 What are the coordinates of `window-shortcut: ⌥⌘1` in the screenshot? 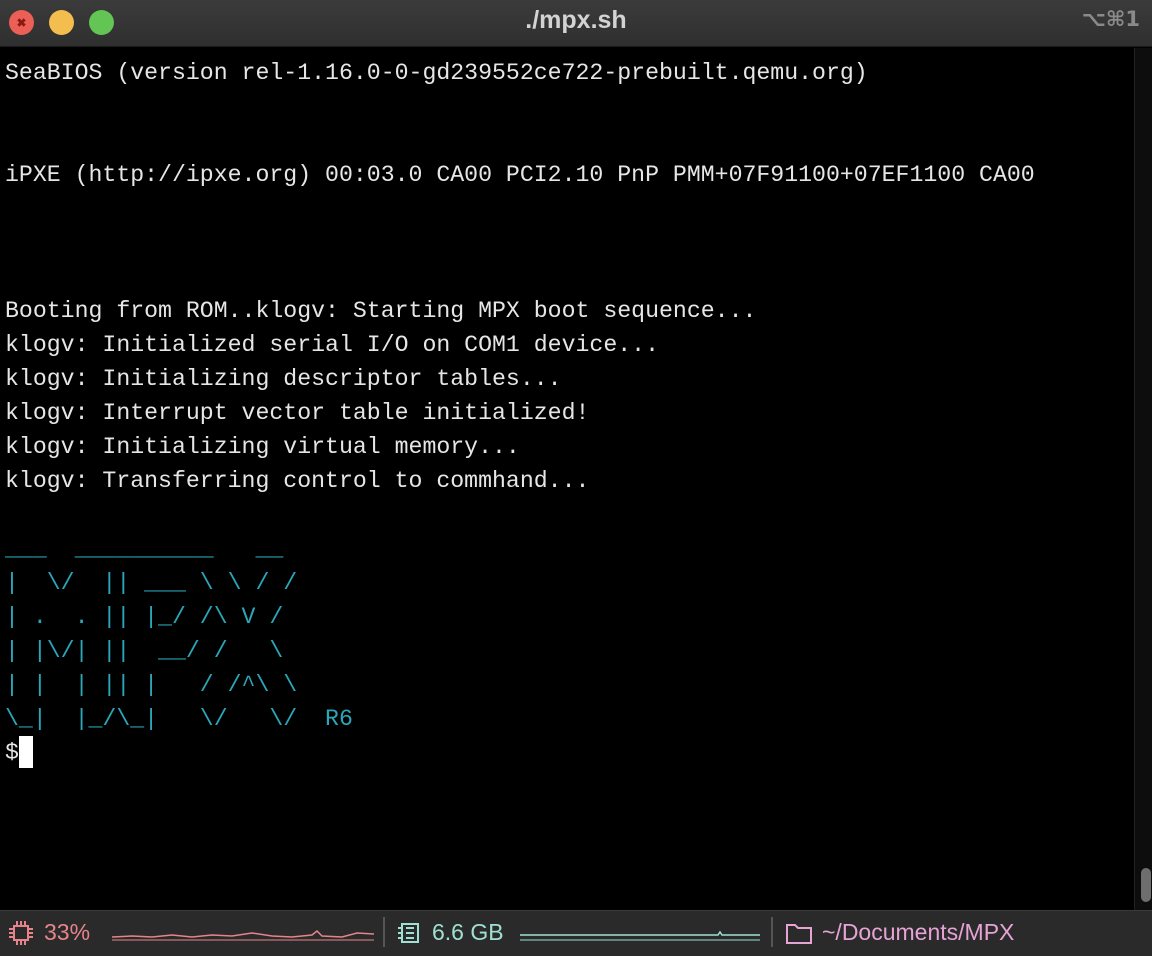 It's located at (1110, 19).